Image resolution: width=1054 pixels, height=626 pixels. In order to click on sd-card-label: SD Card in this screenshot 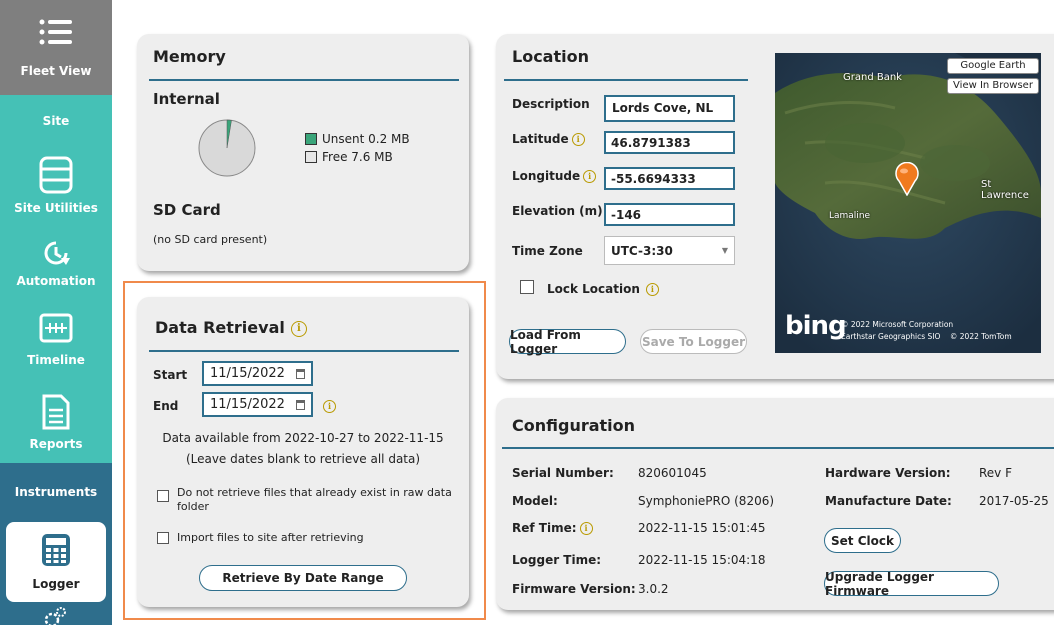, I will do `click(187, 210)`.